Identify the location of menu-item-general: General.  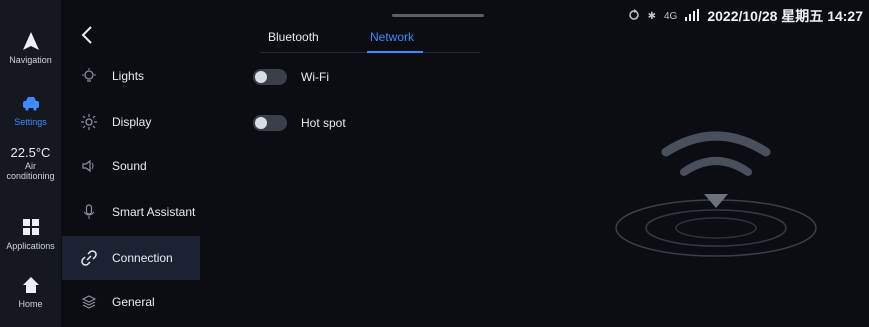
(131, 302).